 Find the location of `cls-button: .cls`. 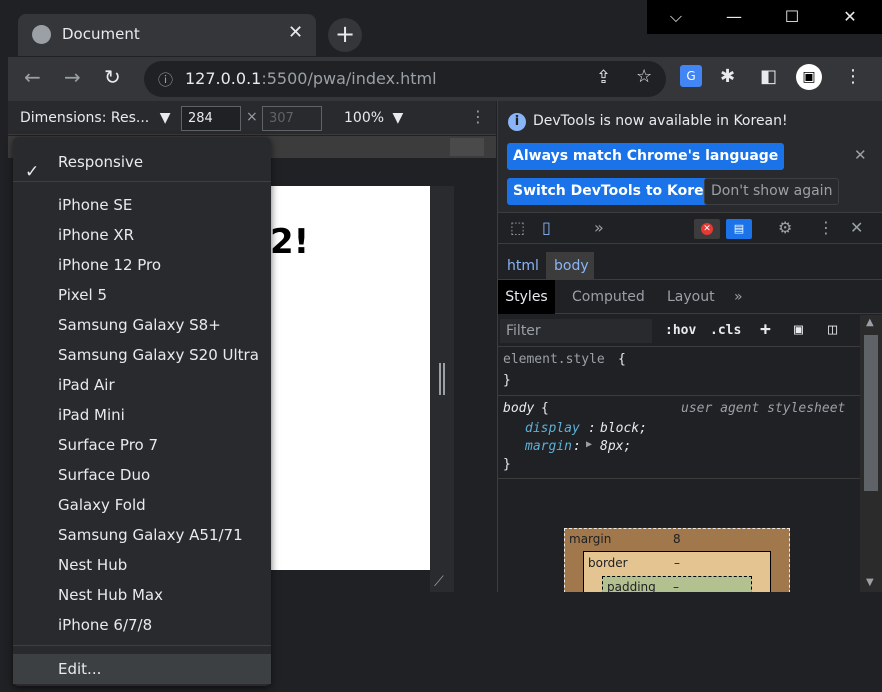

cls-button: .cls is located at coordinates (725, 330).